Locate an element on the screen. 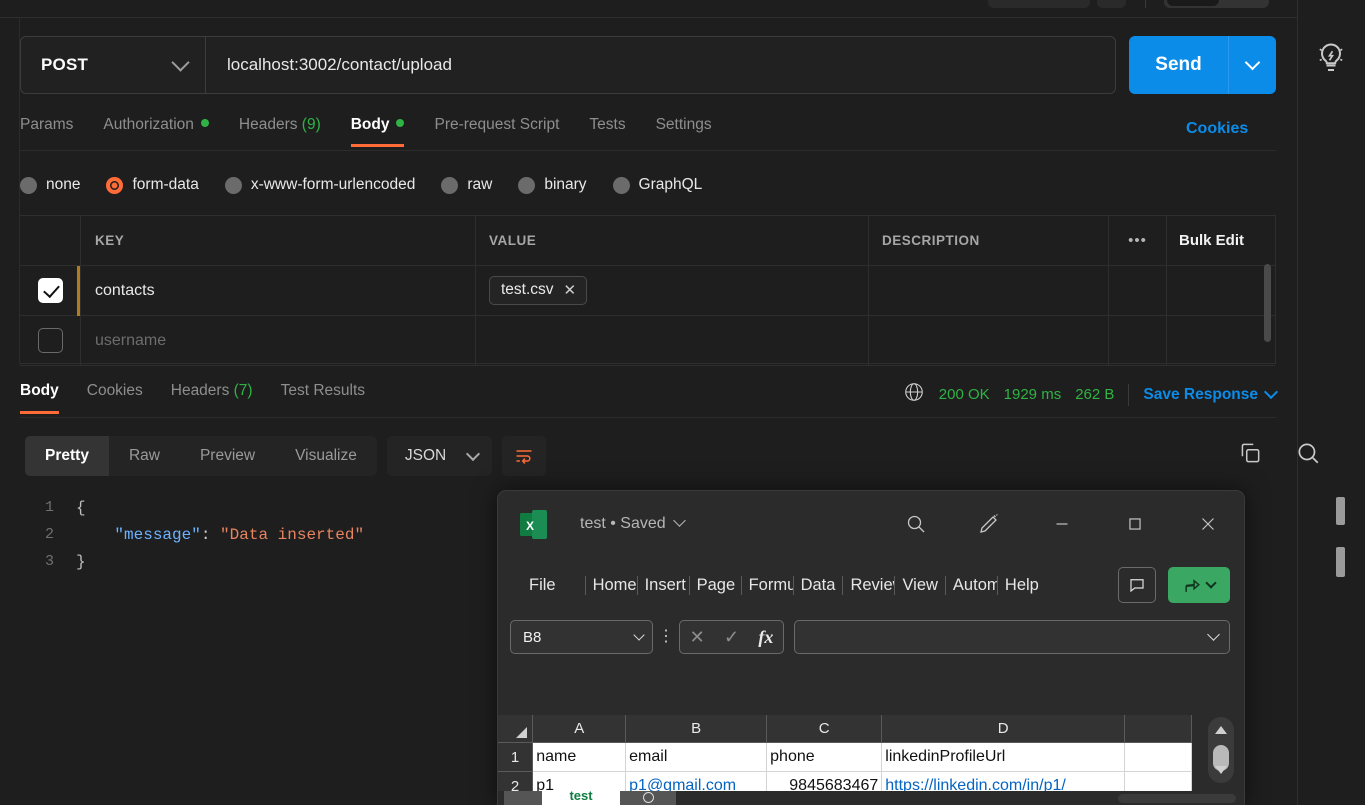 The image size is (1365, 805). response-tab-headers: Headers (7) is located at coordinates (212, 396).